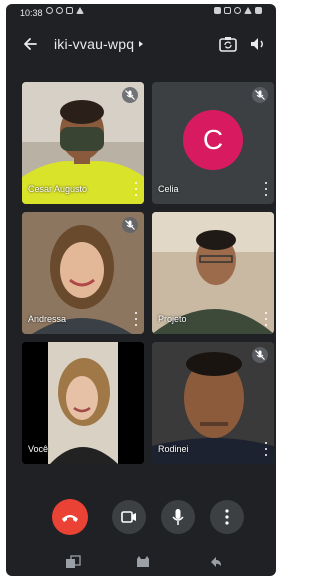  Describe the element at coordinates (83, 403) in the screenshot. I see `participant-tile-self: Você` at that location.